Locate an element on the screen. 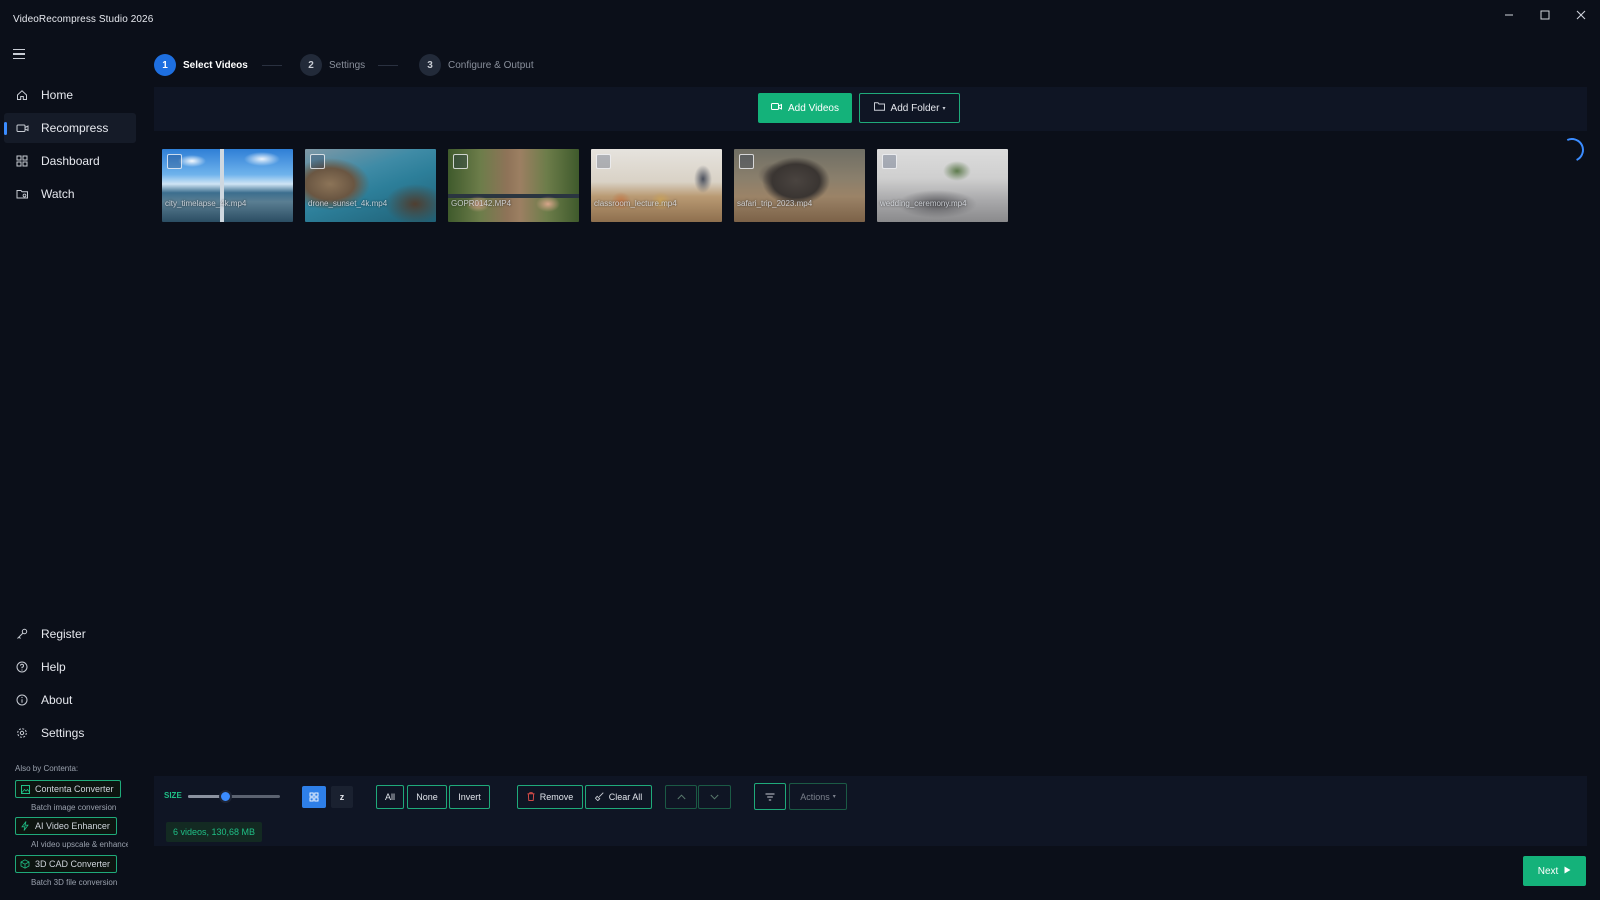  invert-selection-button: Invert is located at coordinates (469, 797).